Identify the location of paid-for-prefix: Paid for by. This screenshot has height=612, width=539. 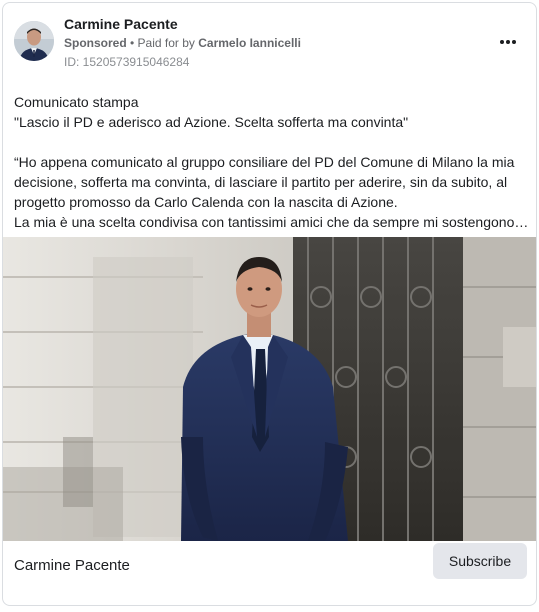
(168, 43).